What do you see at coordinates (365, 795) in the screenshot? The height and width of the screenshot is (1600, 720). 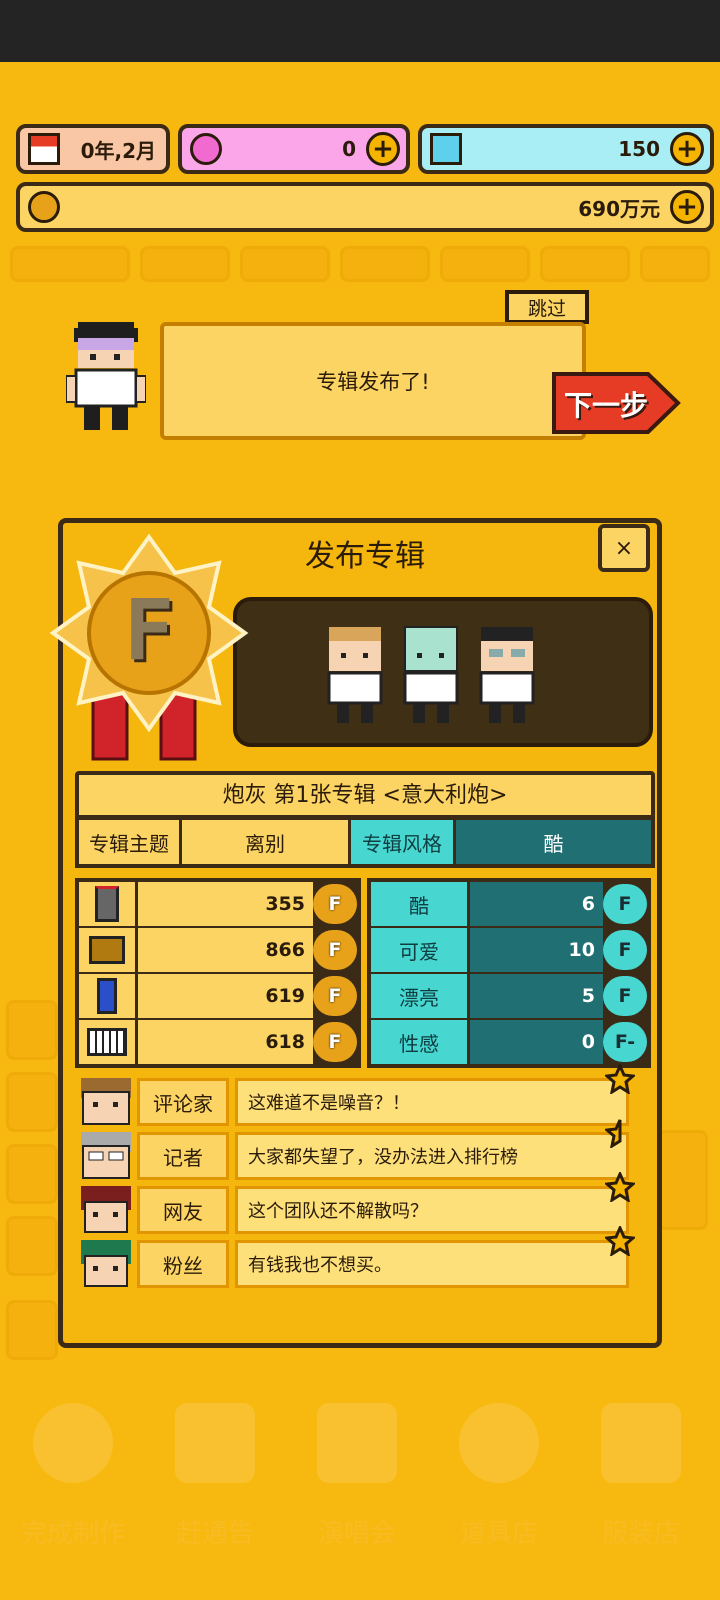 I see `album-name: 炮灰 第1张专辑 <意大利炮>` at bounding box center [365, 795].